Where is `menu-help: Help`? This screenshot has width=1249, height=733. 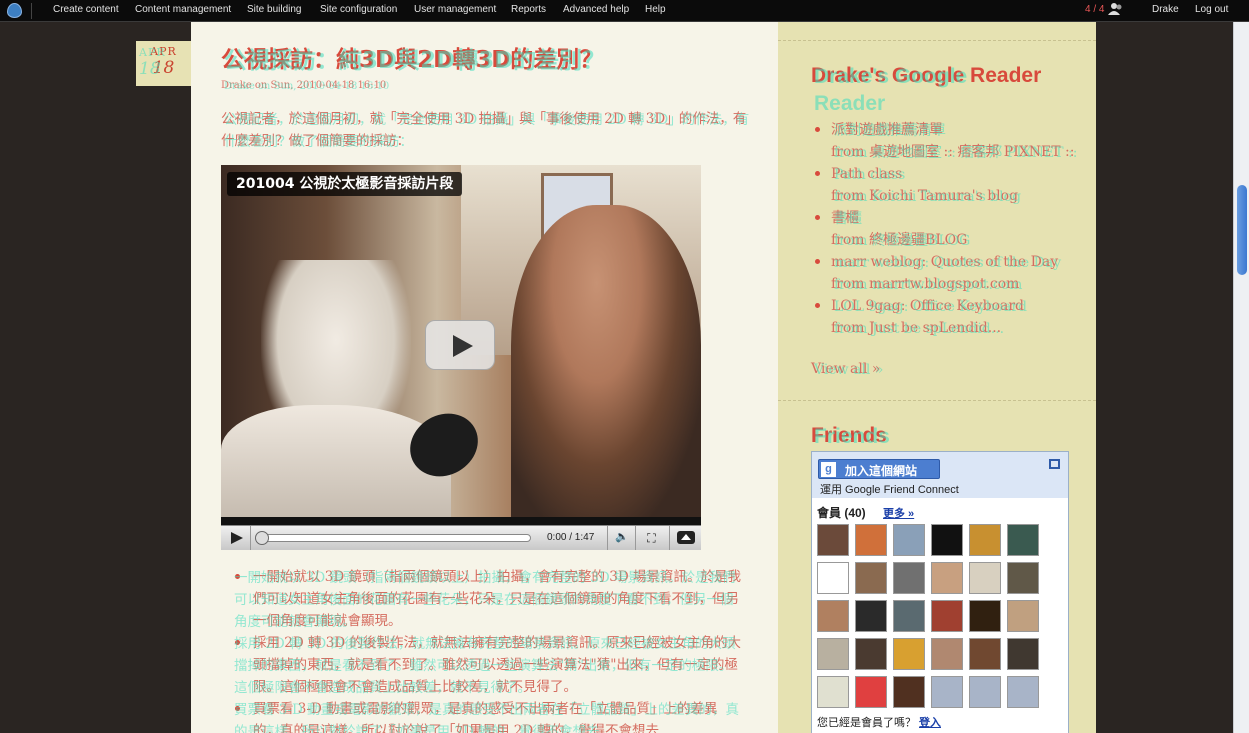
menu-help: Help is located at coordinates (655, 9).